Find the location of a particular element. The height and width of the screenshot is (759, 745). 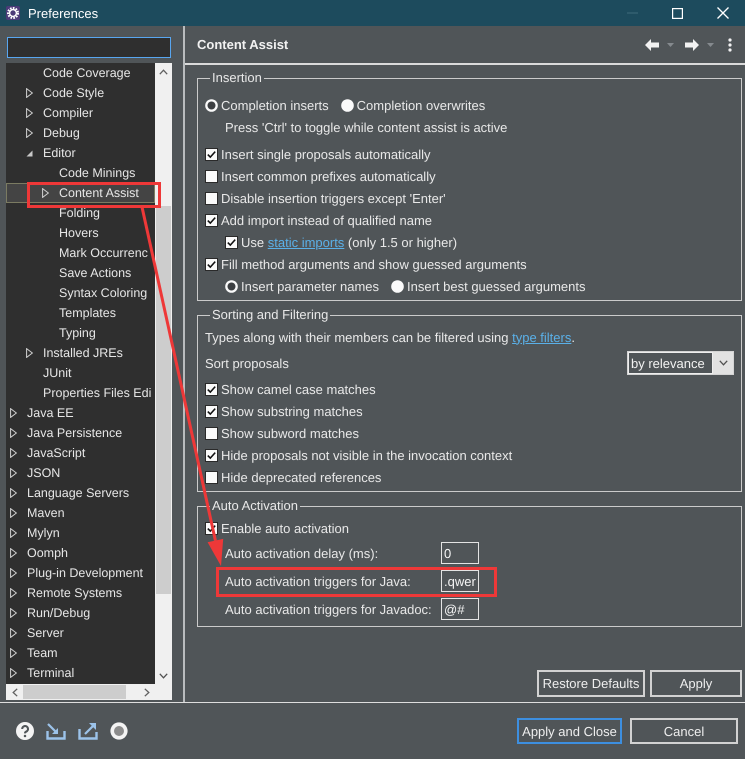

tree-item: Code Coverage is located at coordinates (80, 73).